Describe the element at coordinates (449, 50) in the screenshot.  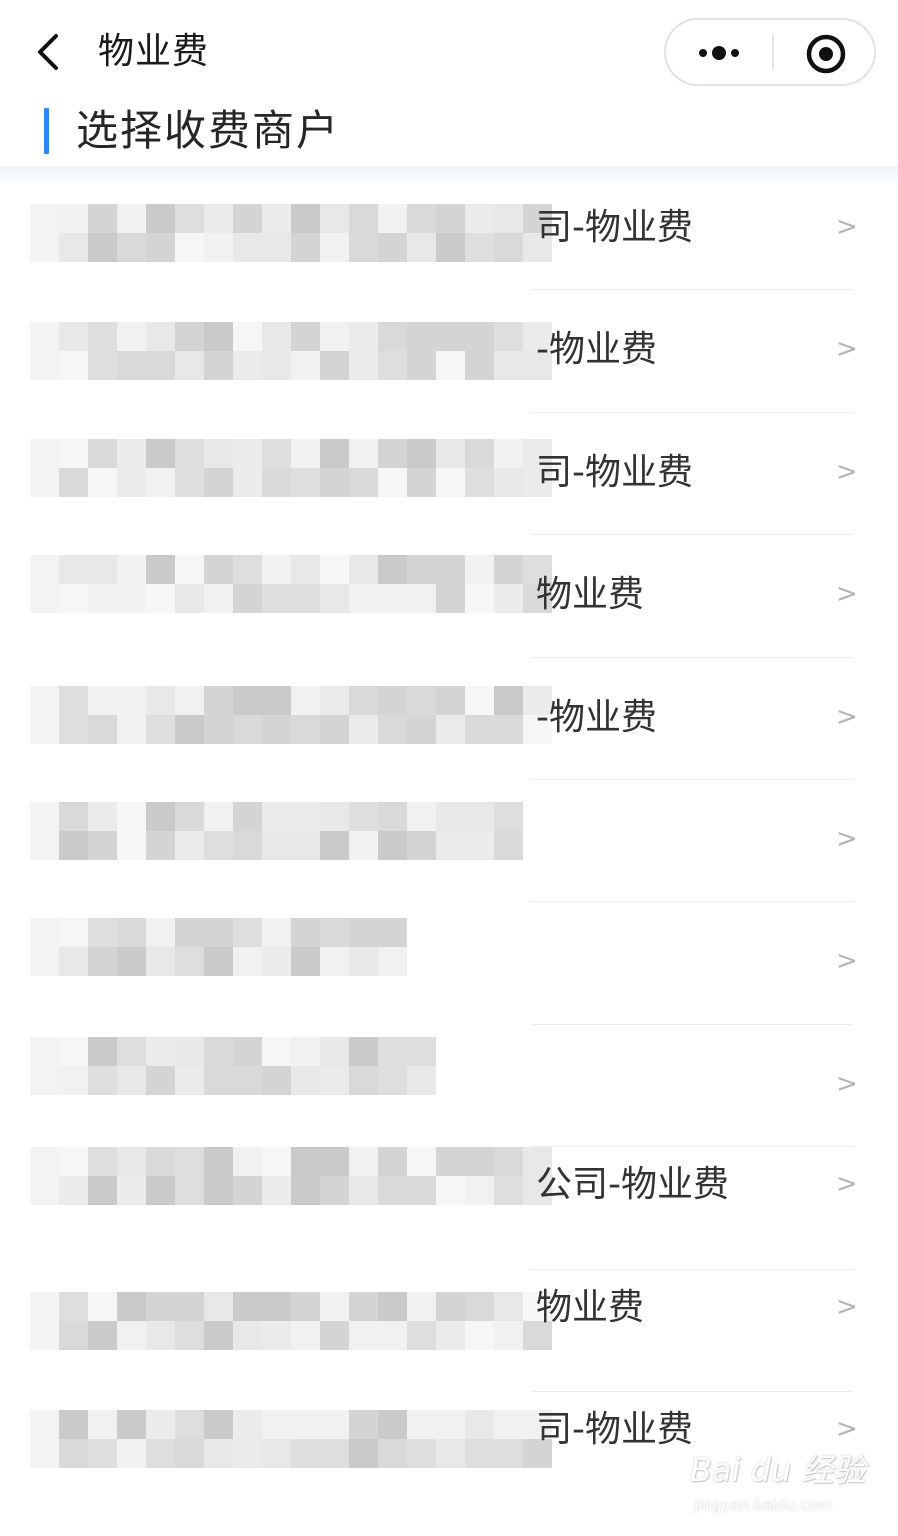
I see `top-nav-bar: 物业费` at that location.